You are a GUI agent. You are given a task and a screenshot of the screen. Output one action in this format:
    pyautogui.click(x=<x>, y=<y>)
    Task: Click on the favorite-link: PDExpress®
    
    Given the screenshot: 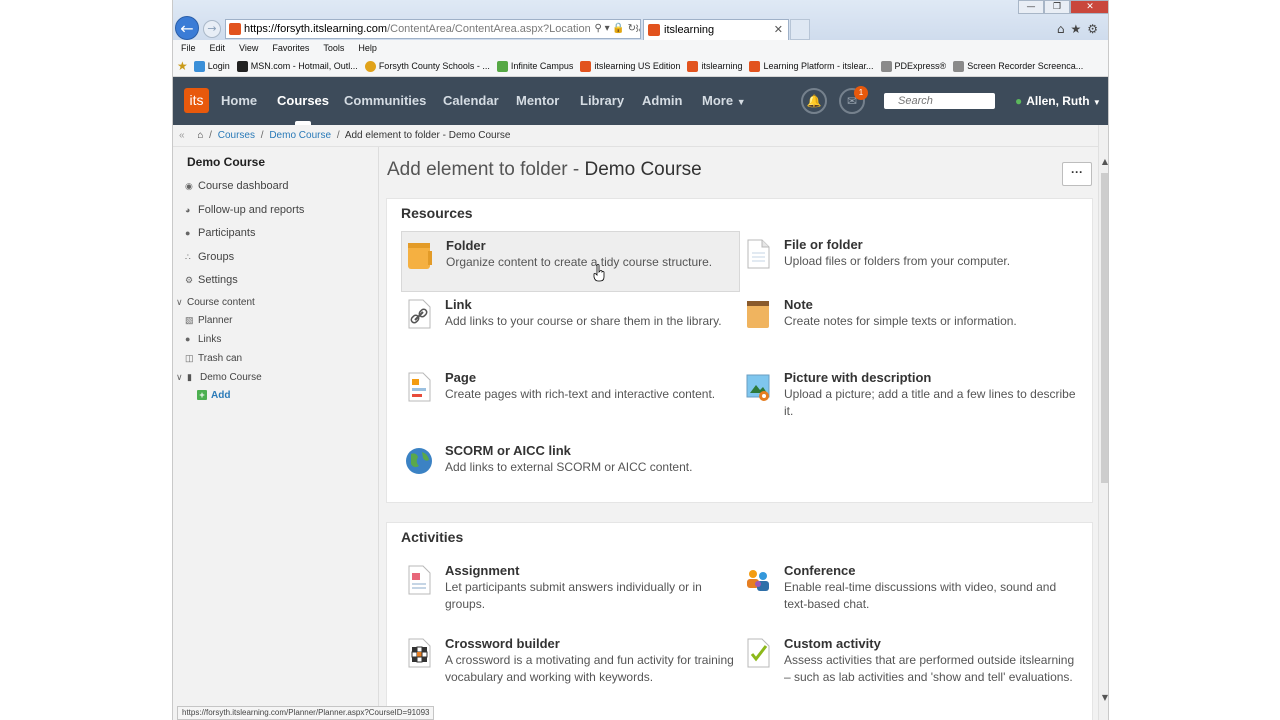 What is the action you would take?
    pyautogui.click(x=913, y=66)
    